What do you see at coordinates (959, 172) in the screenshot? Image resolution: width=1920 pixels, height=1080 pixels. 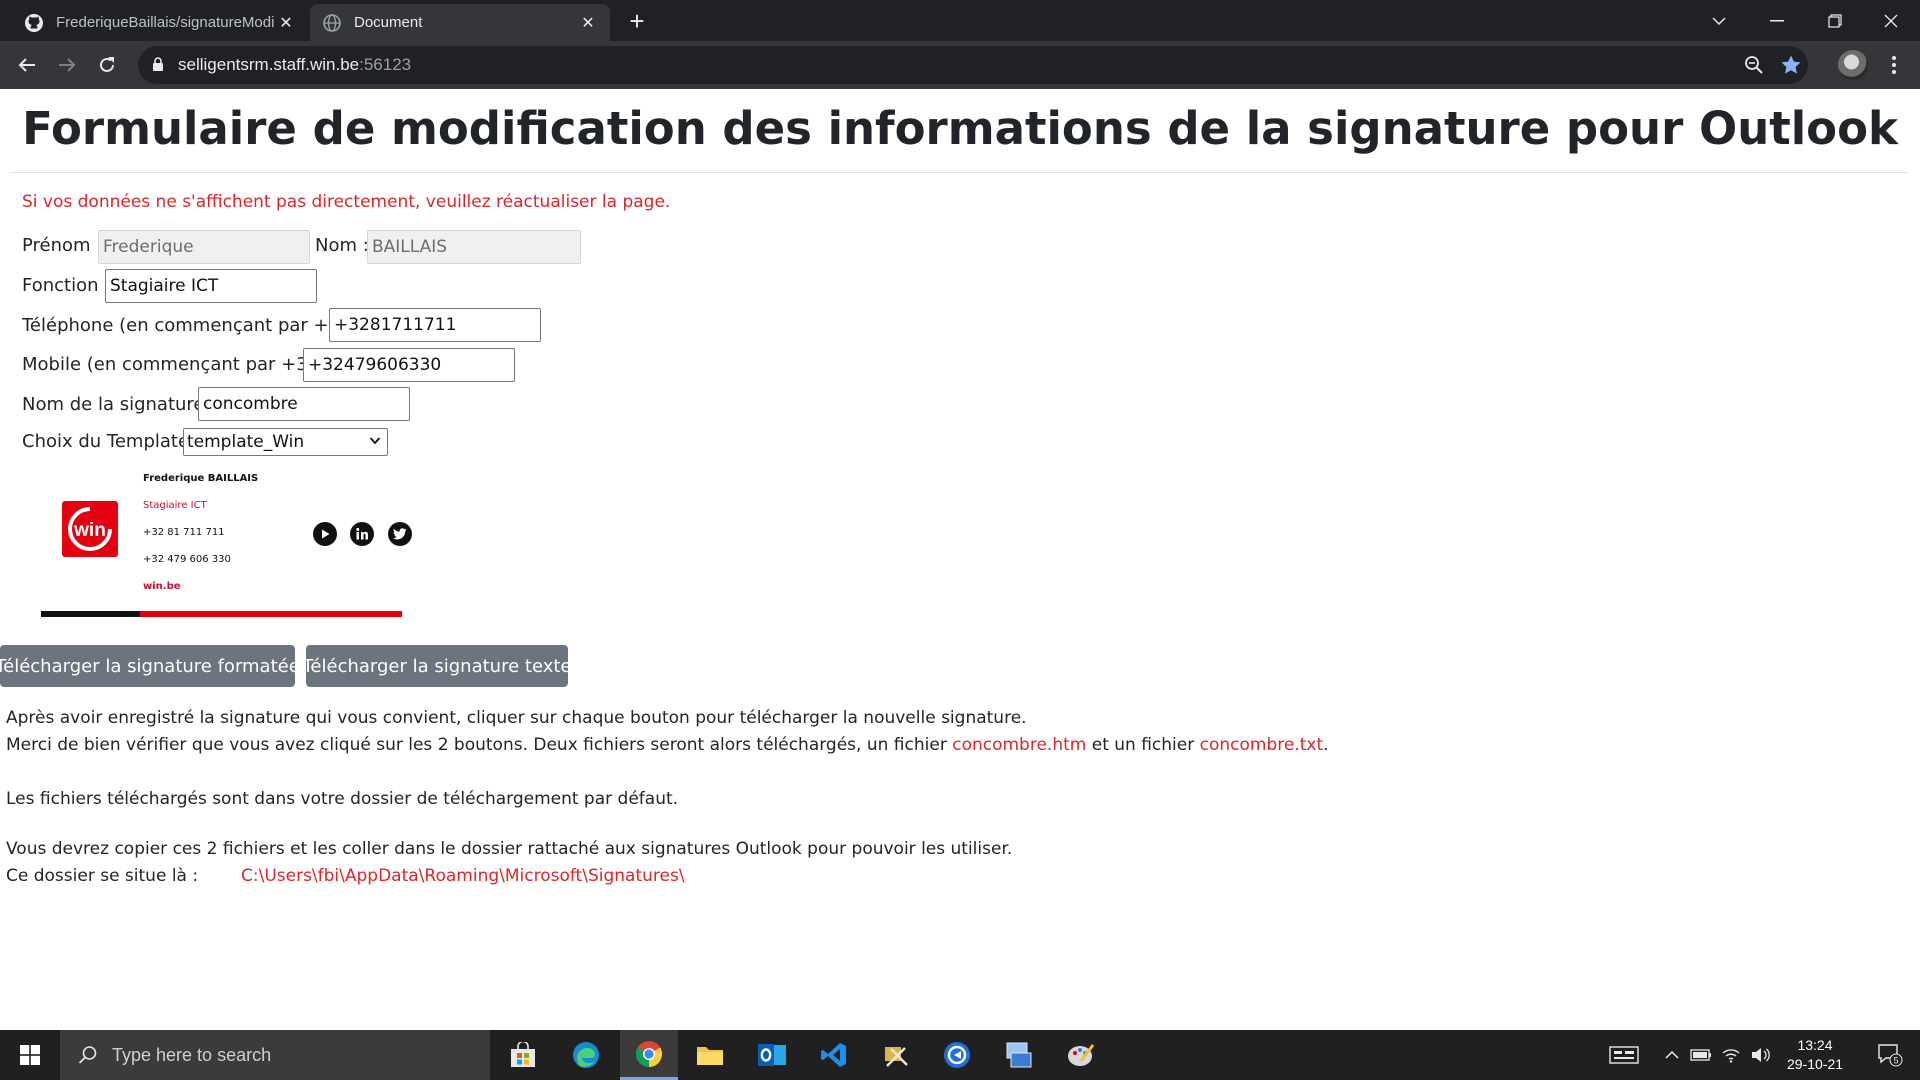 I see `divider` at bounding box center [959, 172].